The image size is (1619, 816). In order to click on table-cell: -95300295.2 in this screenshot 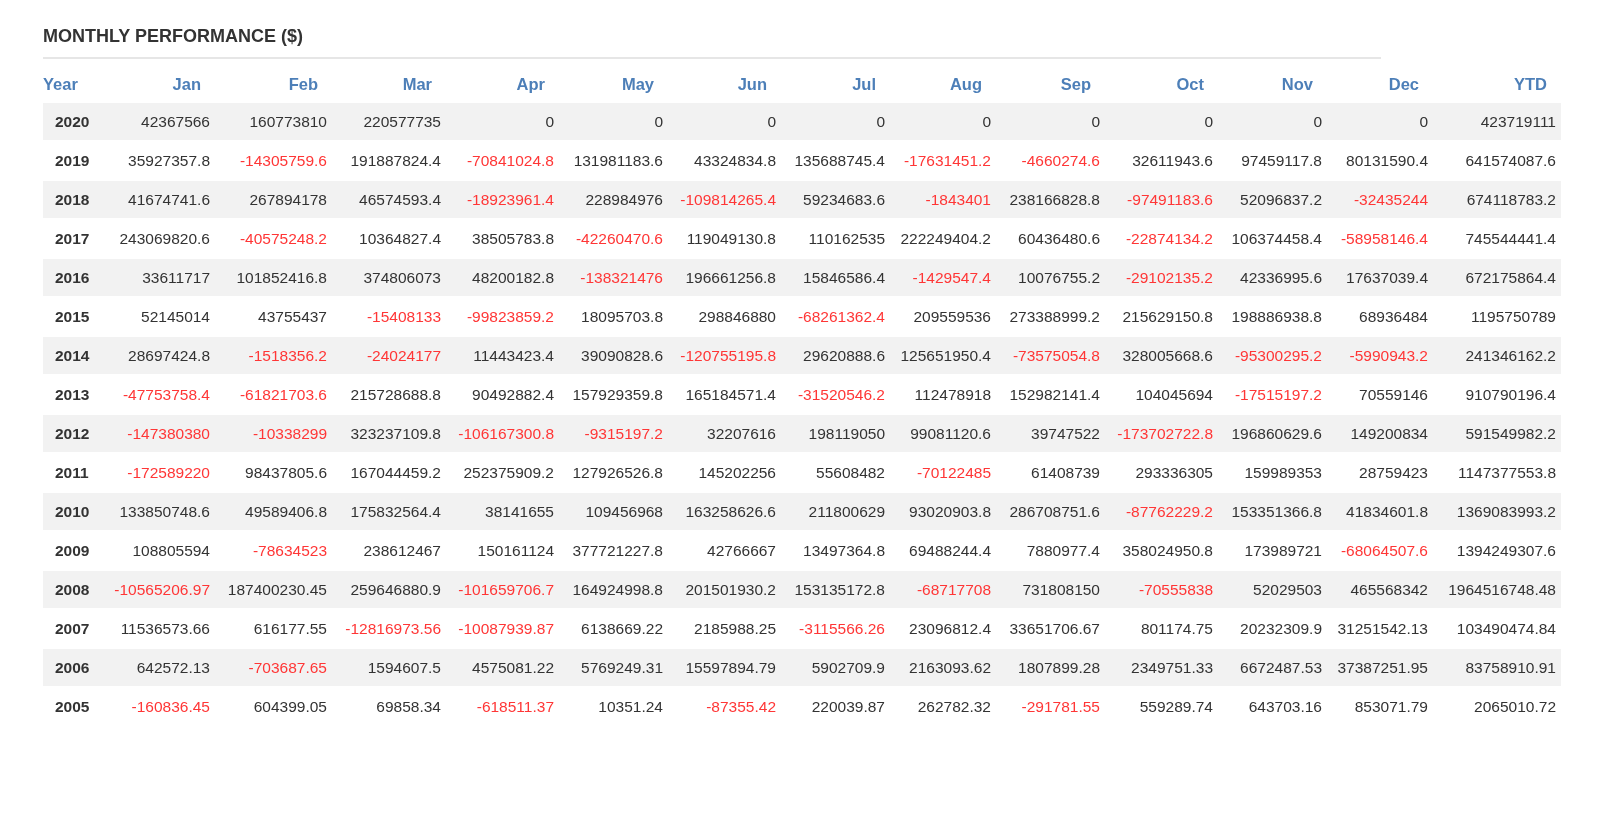, I will do `click(1272, 355)`.